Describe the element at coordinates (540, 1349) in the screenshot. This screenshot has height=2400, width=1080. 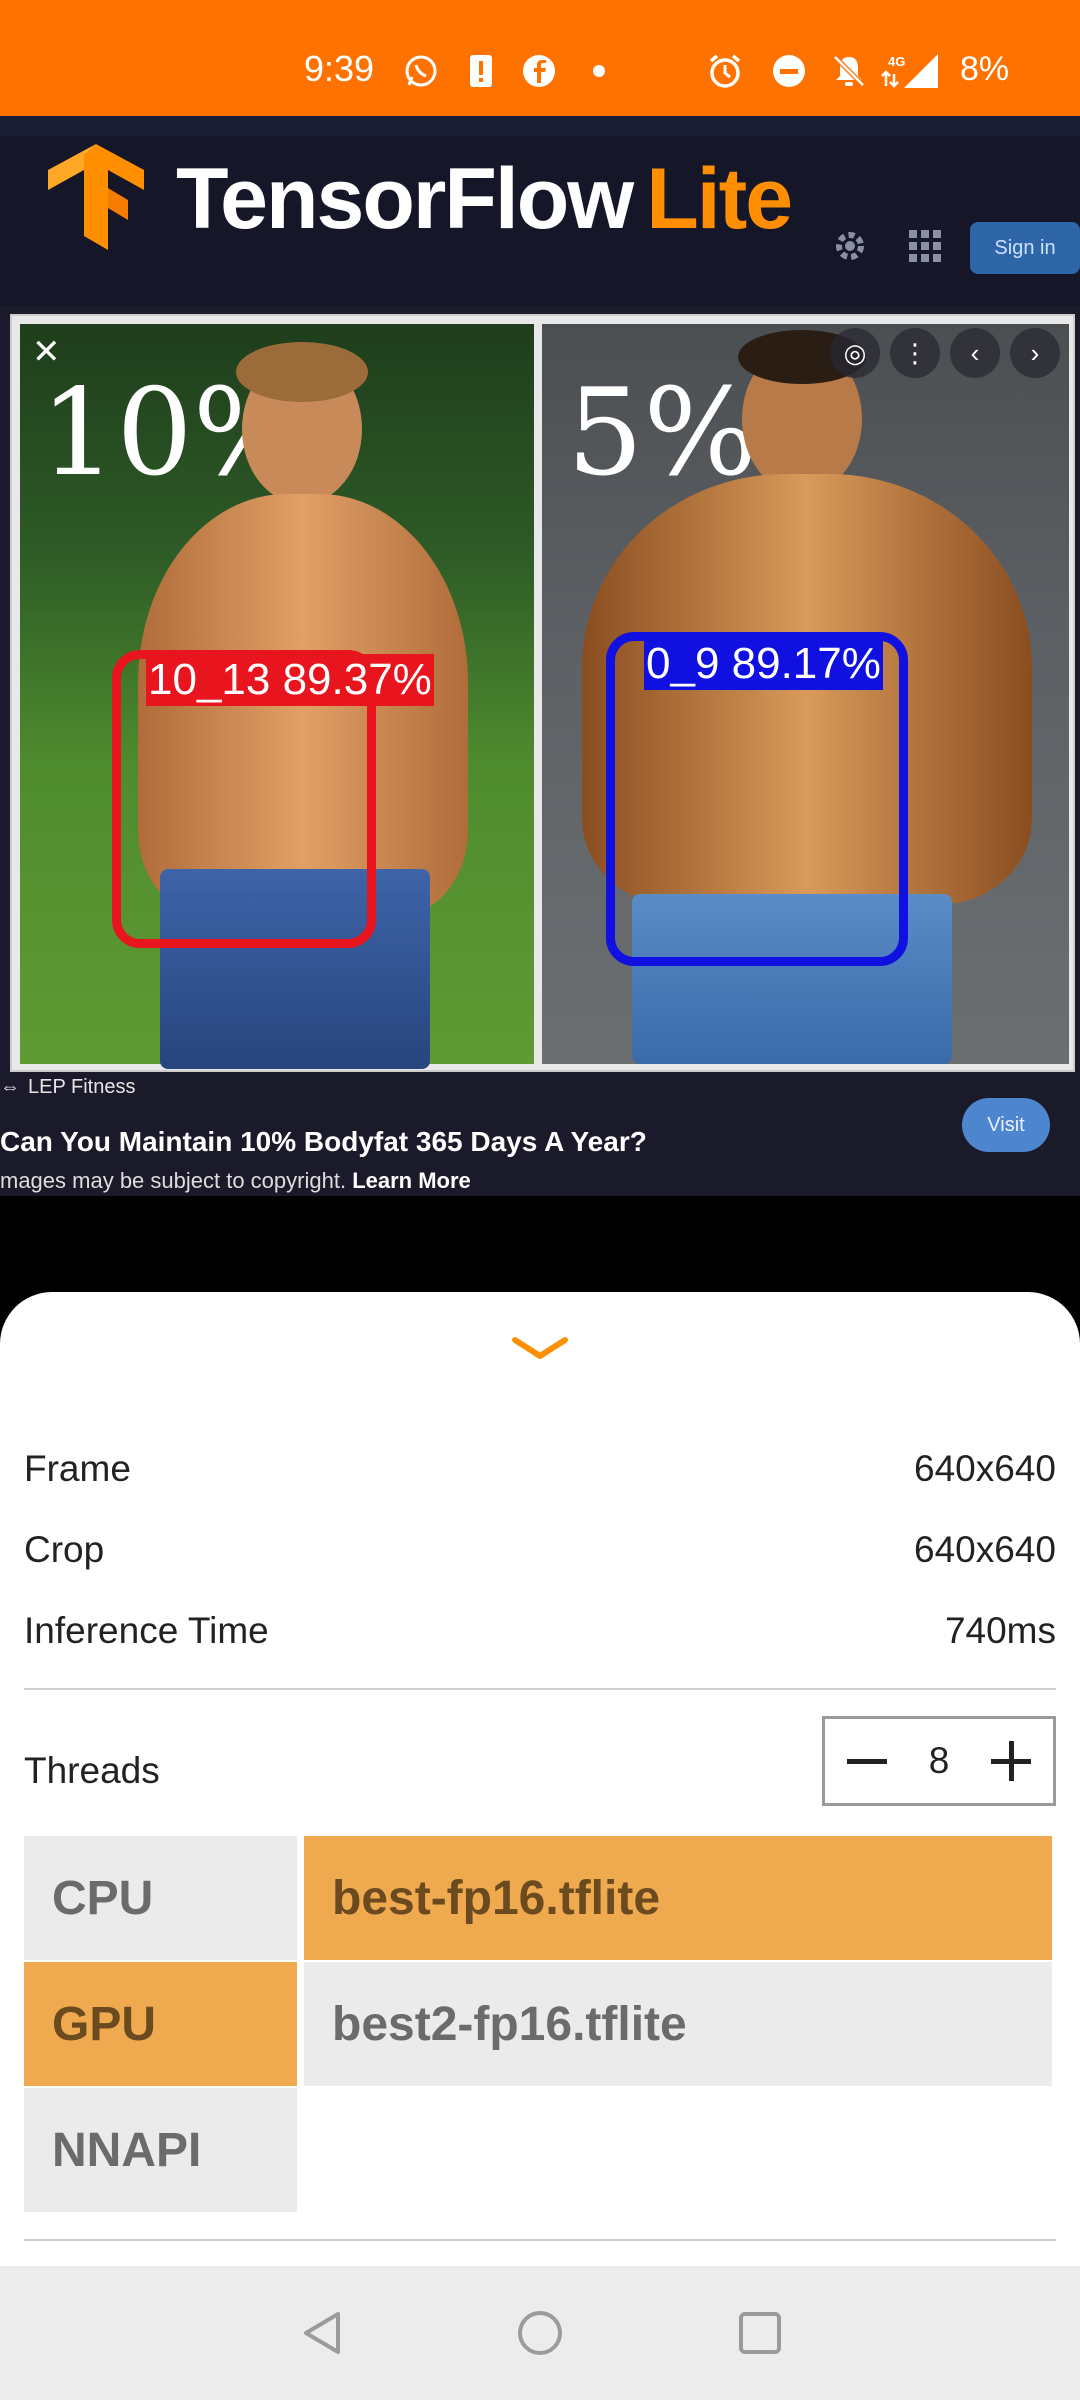
I see `chevron-down-icon` at that location.